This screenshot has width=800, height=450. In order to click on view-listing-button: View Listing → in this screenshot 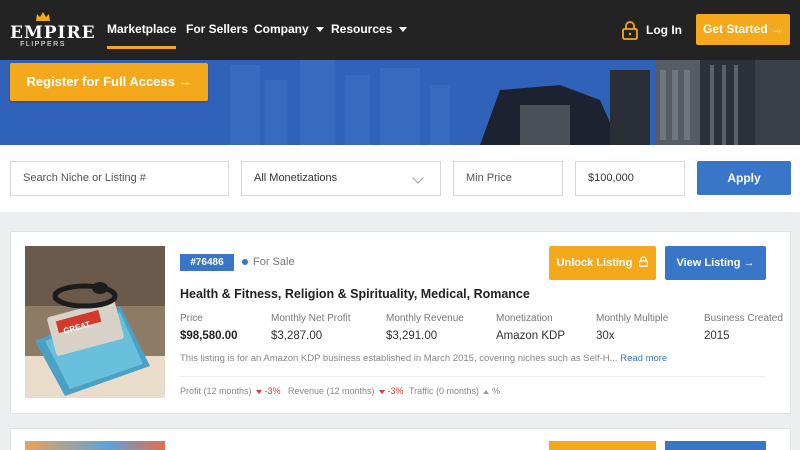, I will do `click(715, 263)`.